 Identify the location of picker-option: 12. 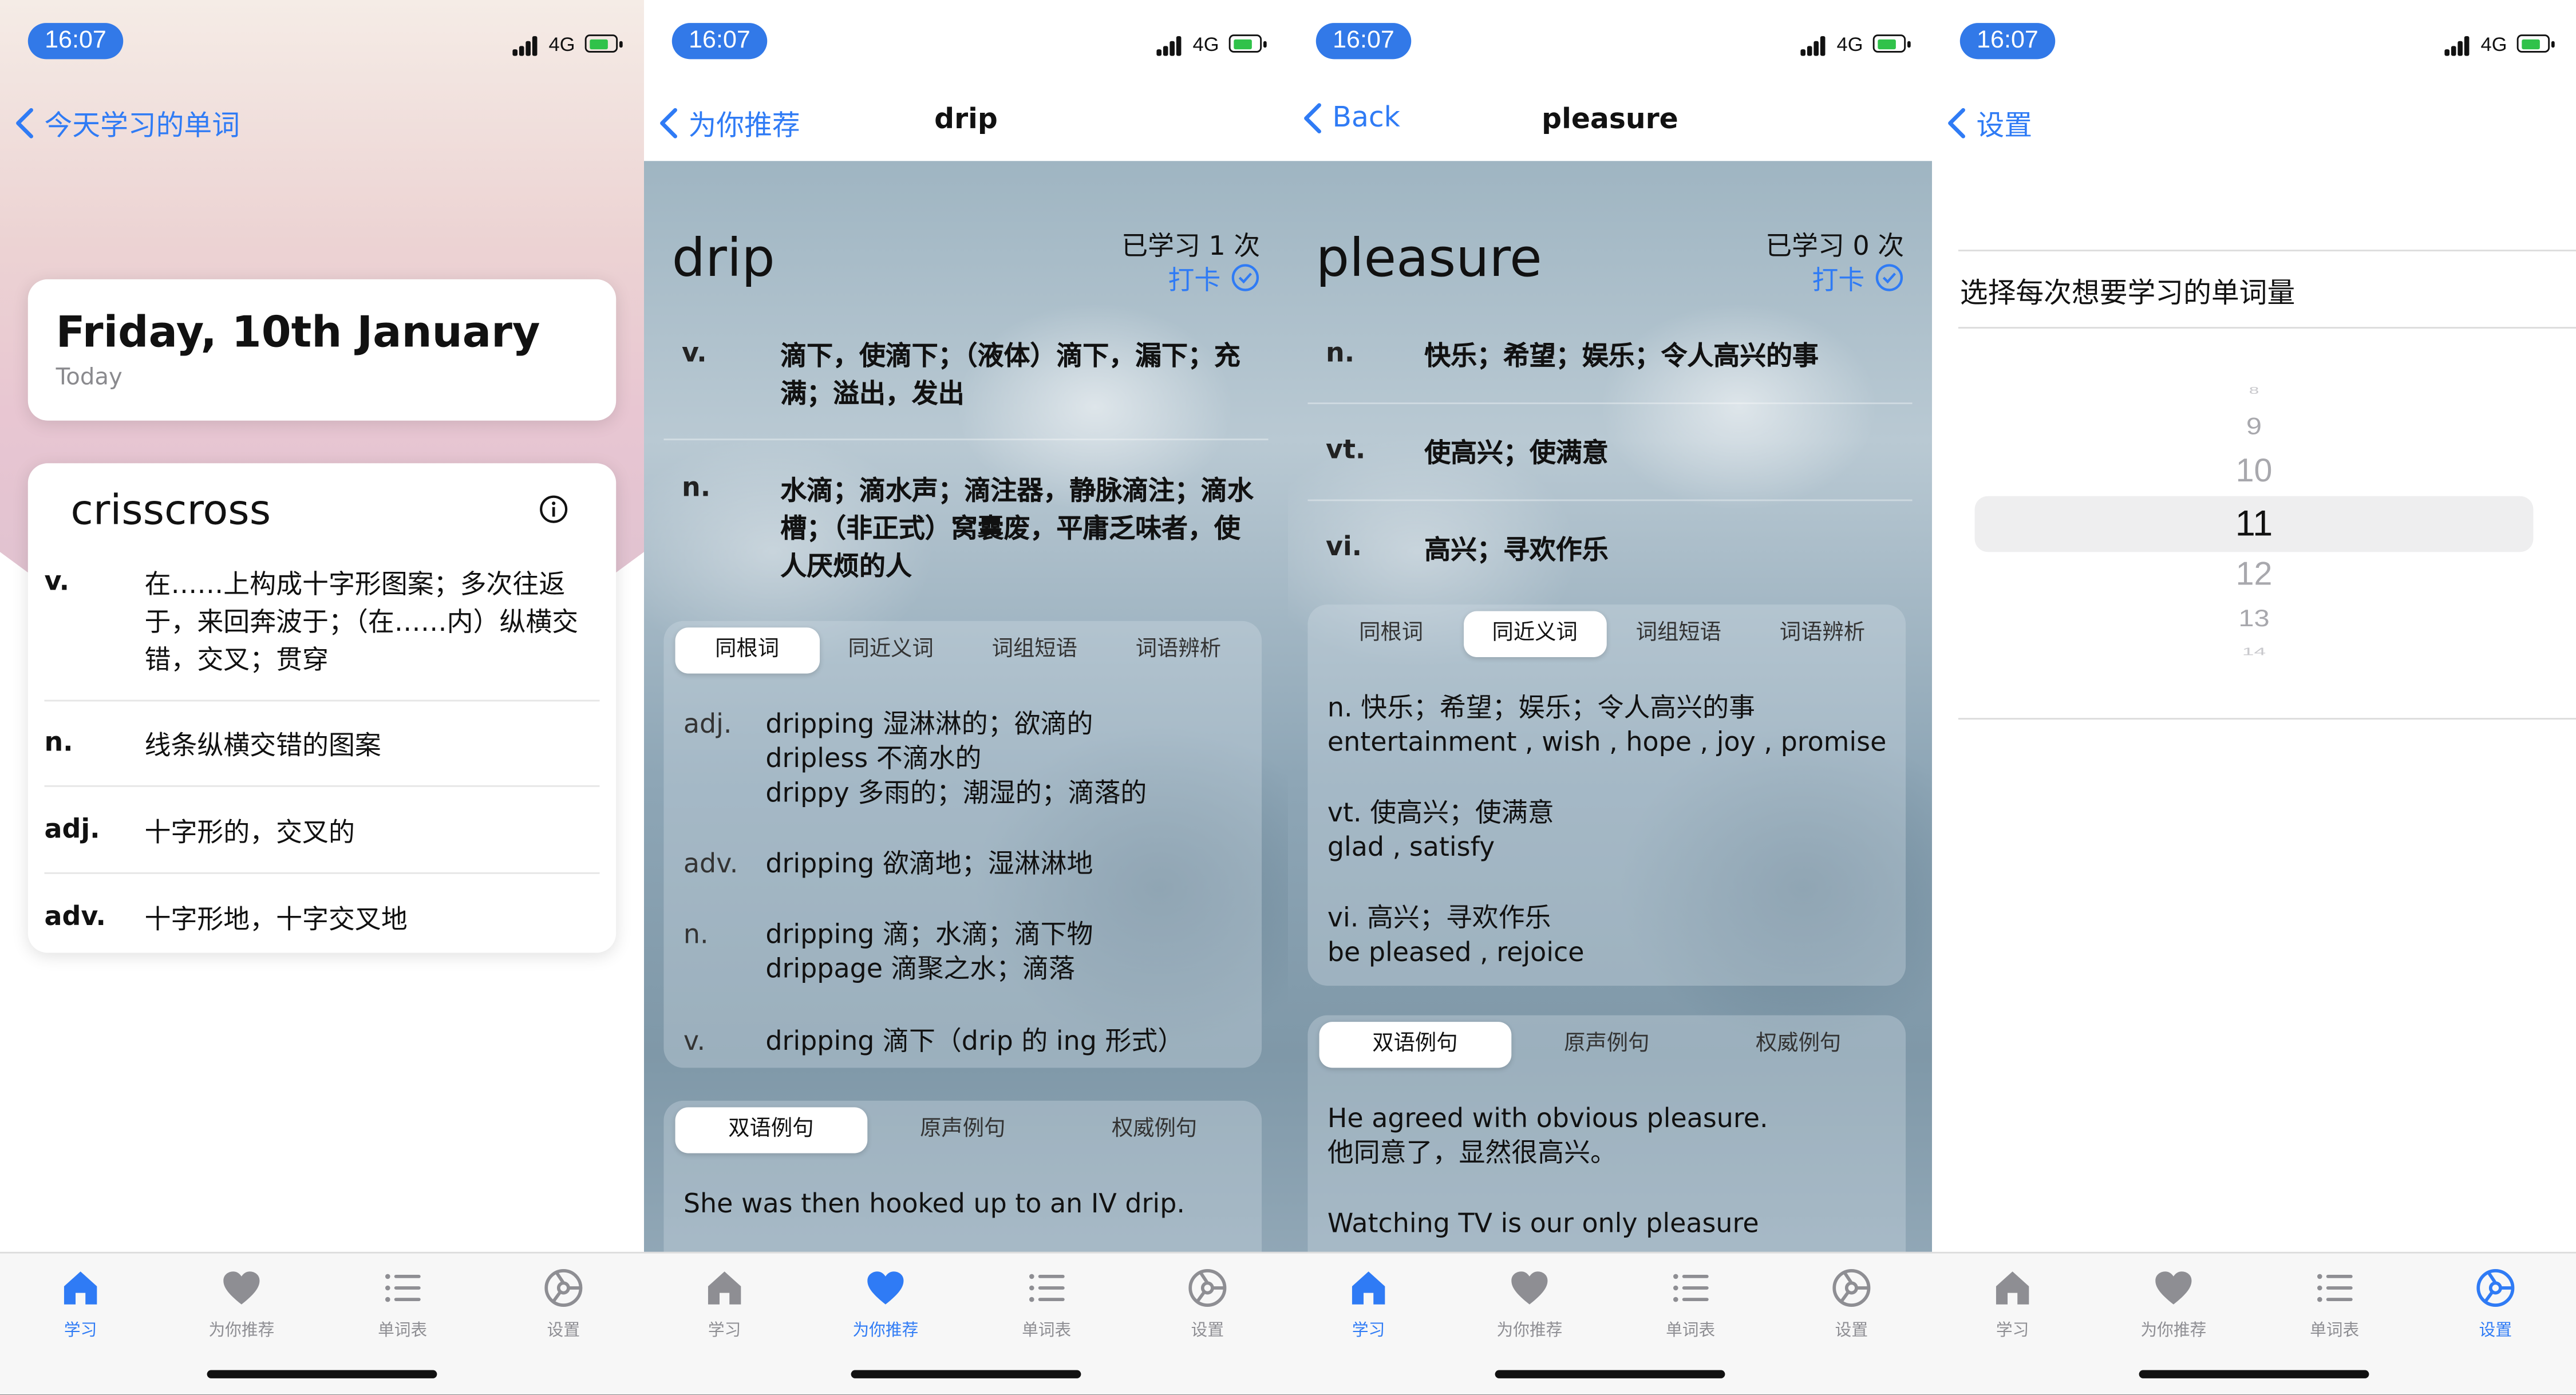
(2254, 576).